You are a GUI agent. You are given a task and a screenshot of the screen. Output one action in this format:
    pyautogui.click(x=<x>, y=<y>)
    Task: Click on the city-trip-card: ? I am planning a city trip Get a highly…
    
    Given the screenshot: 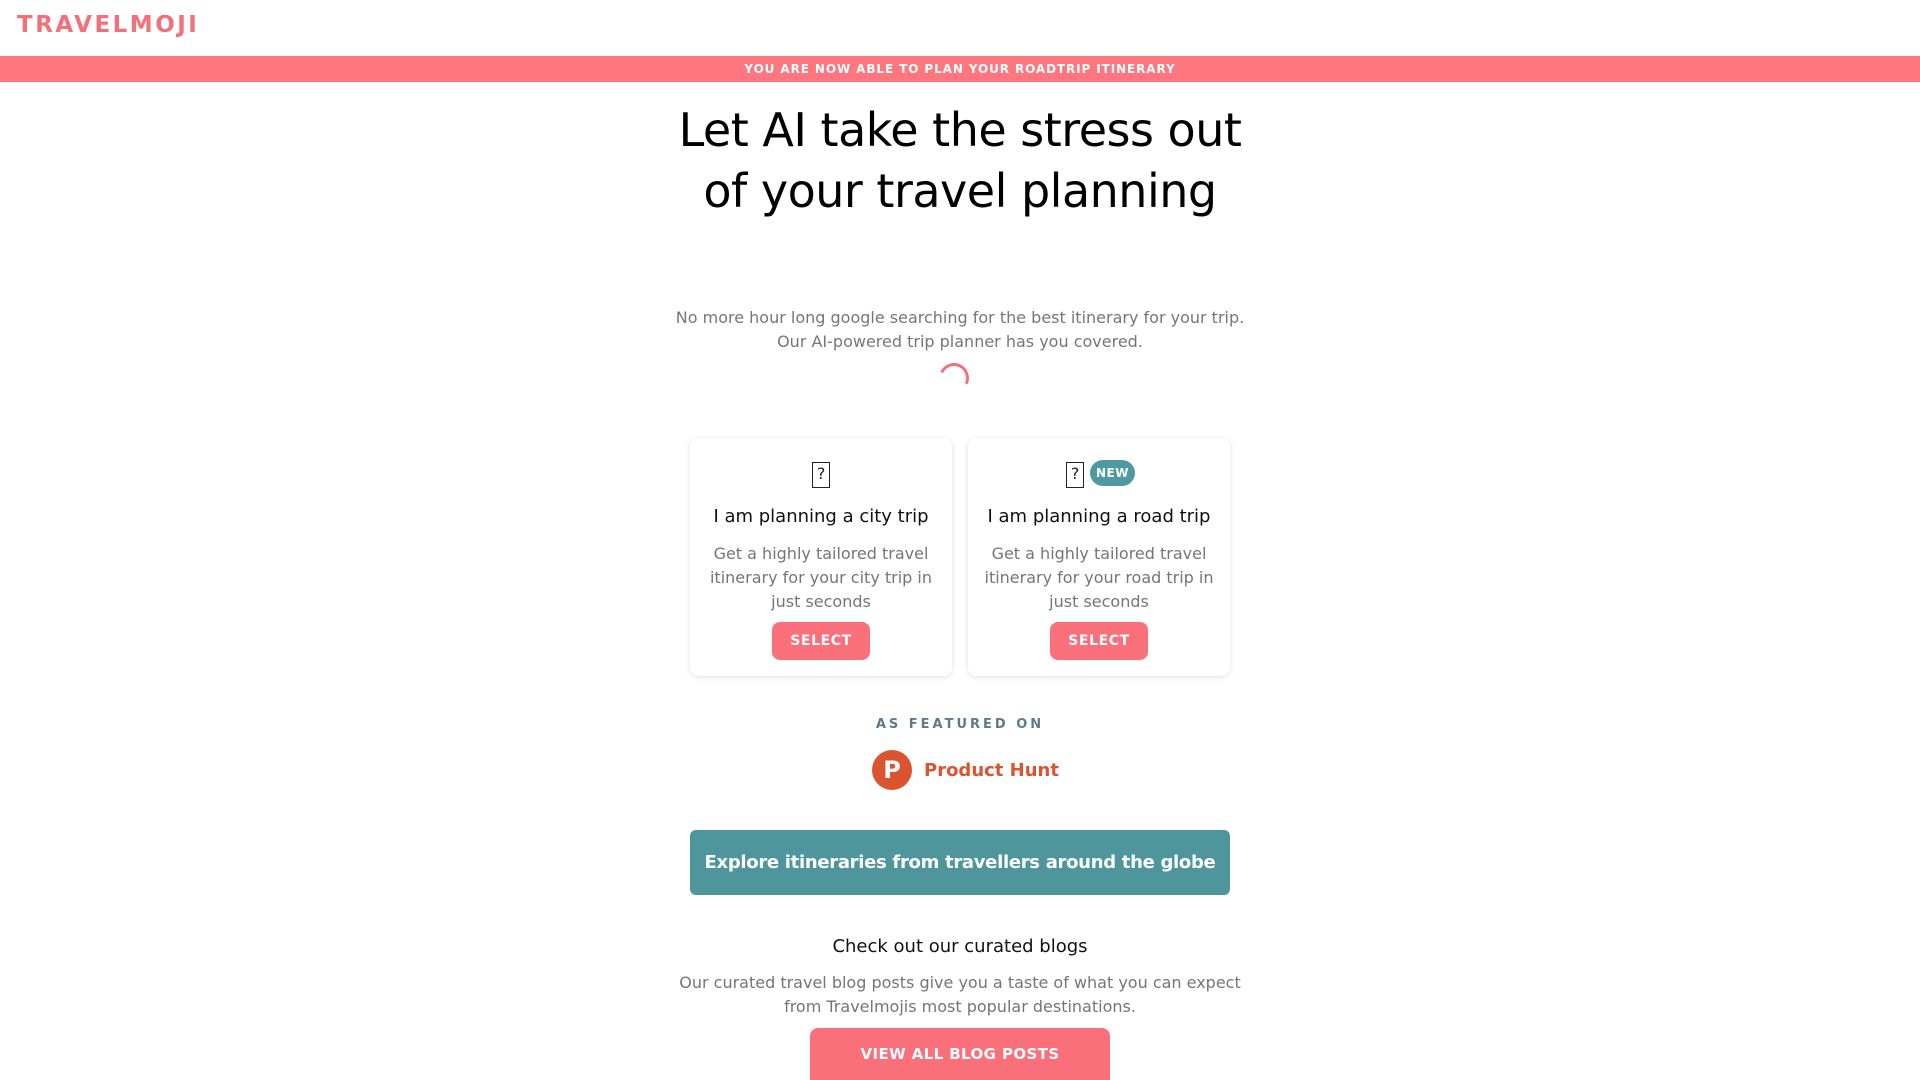 What is the action you would take?
    pyautogui.click(x=821, y=557)
    